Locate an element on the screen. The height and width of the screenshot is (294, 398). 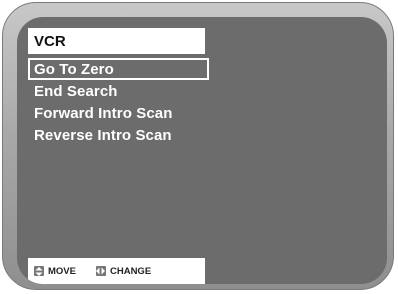
move-label: MOVE is located at coordinates (62, 271).